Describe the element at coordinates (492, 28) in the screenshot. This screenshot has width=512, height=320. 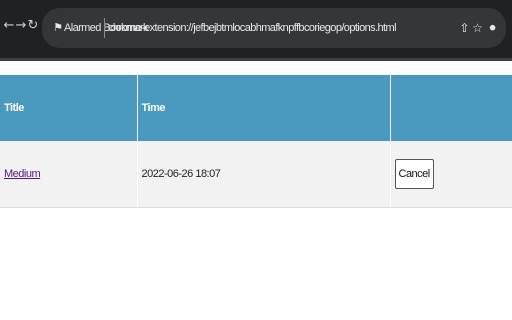
I see `puzzle-icon: ⚫` at that location.